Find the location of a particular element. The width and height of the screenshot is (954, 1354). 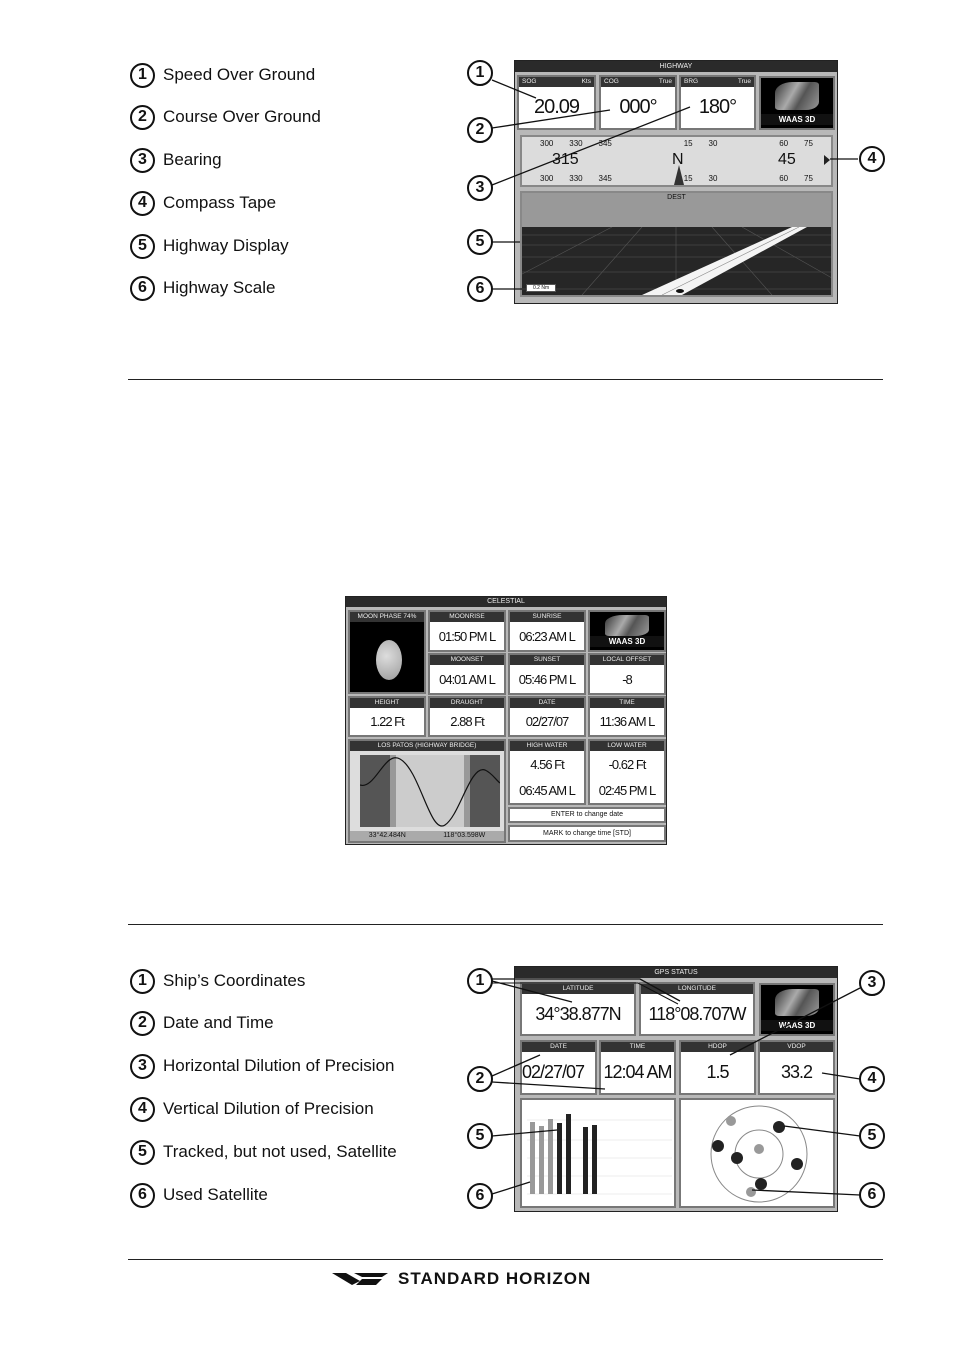

number-badge: 1 is located at coordinates (142, 75).